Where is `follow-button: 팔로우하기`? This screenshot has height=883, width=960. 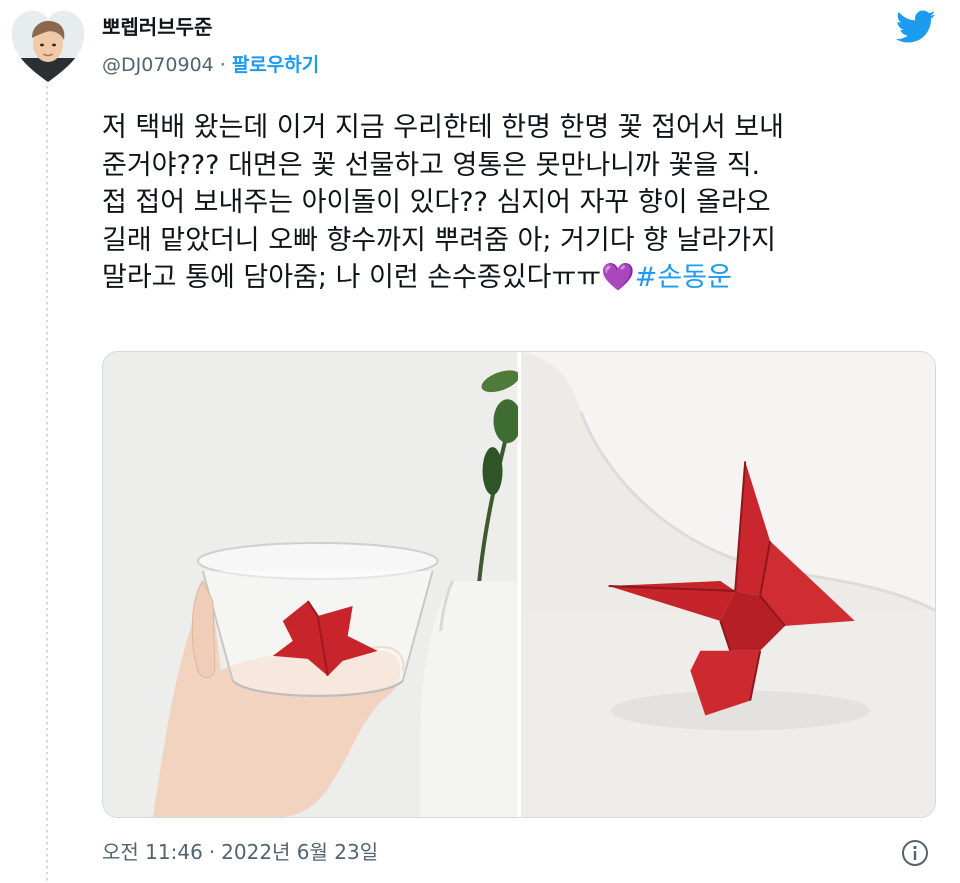
follow-button: 팔로우하기 is located at coordinates (275, 65).